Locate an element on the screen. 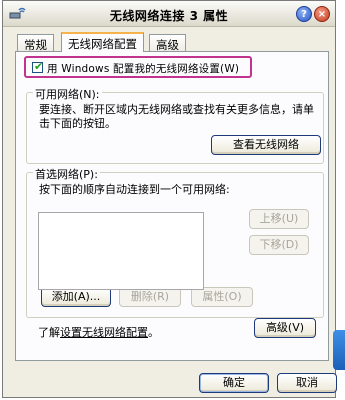 This screenshot has height=400, width=345. highlight-frame: ✔ 用 Windows 配置我的无线网络设置(W) is located at coordinates (138, 67).